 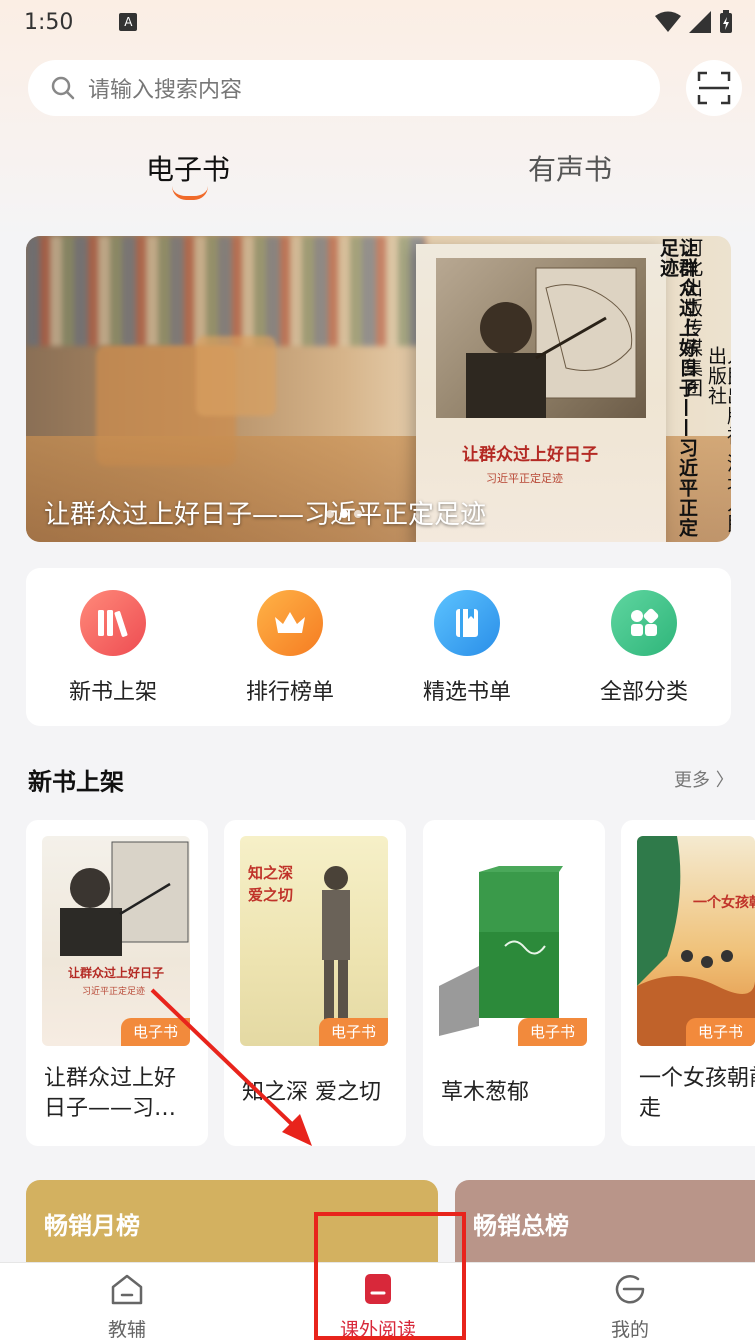 What do you see at coordinates (541, 338) in the screenshot?
I see `banner-book-photo` at bounding box center [541, 338].